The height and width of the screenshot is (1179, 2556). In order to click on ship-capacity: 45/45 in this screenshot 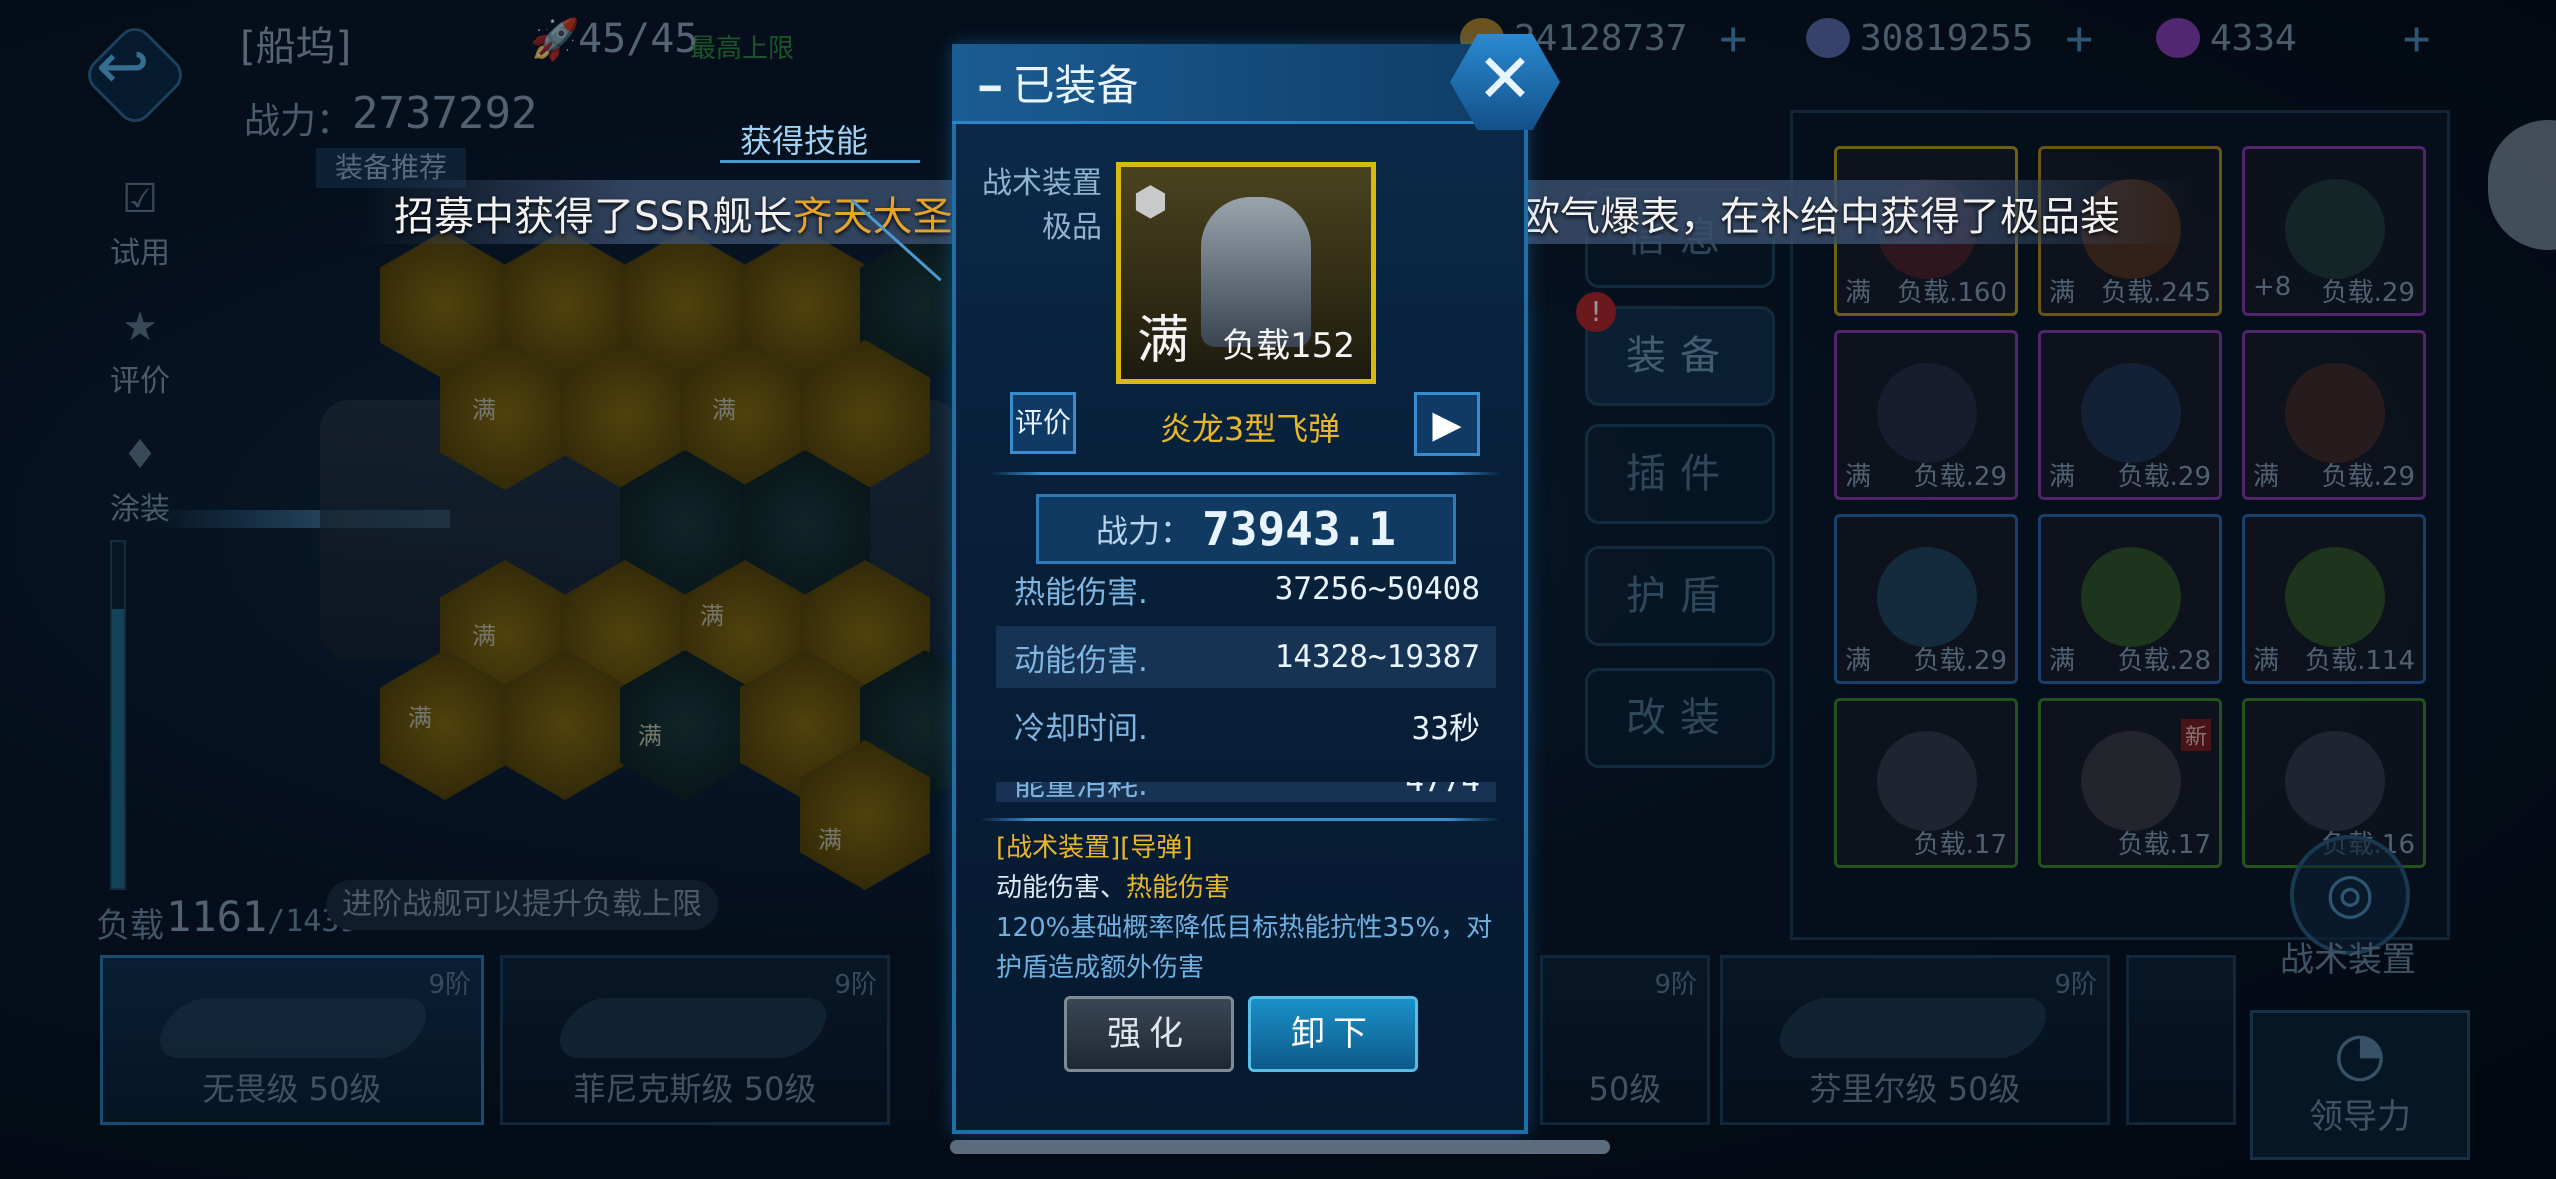, I will do `click(638, 39)`.